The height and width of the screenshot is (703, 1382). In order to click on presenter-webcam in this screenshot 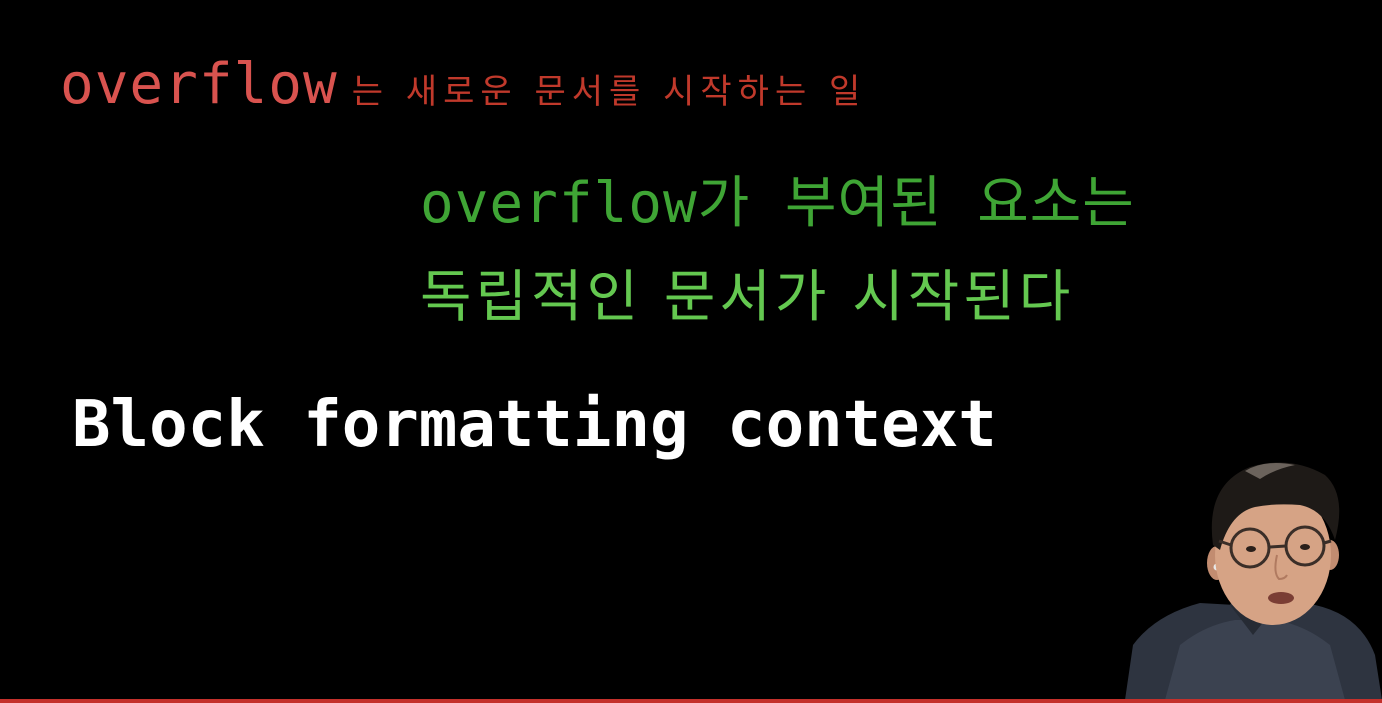, I will do `click(1253, 577)`.